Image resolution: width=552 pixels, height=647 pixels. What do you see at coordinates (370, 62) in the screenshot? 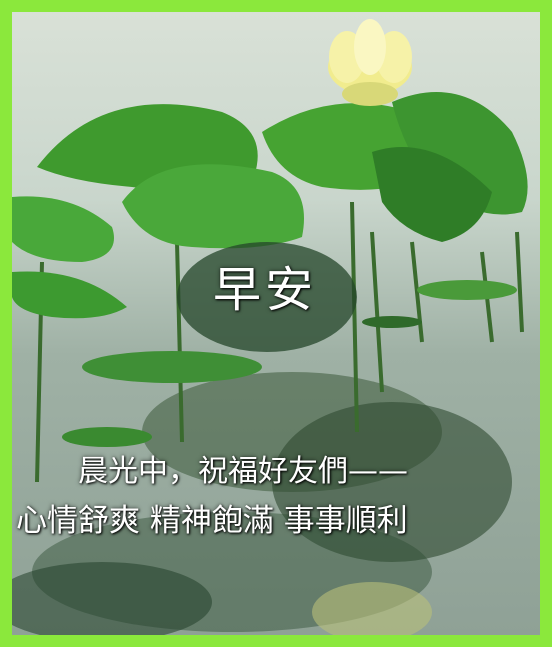
I see `lotus-flower` at bounding box center [370, 62].